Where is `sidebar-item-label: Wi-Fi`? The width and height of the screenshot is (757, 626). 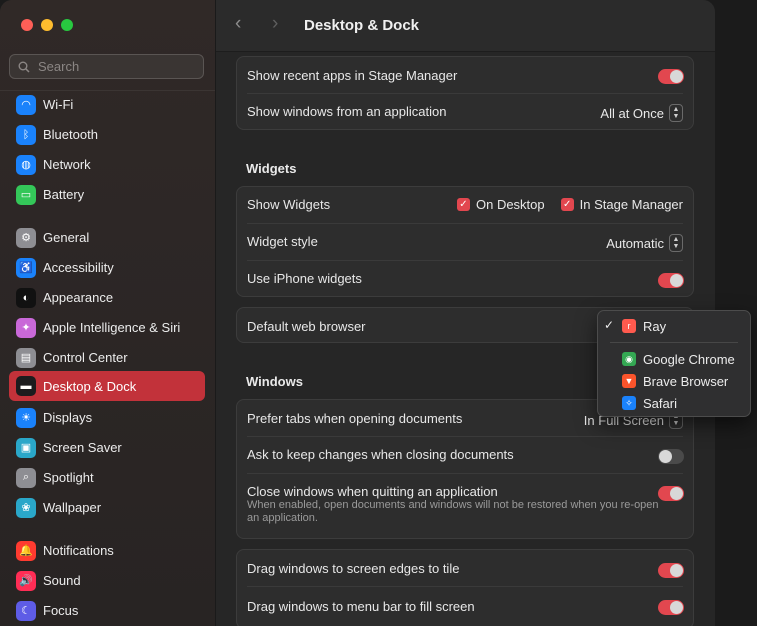
sidebar-item-label: Wi-Fi is located at coordinates (58, 104).